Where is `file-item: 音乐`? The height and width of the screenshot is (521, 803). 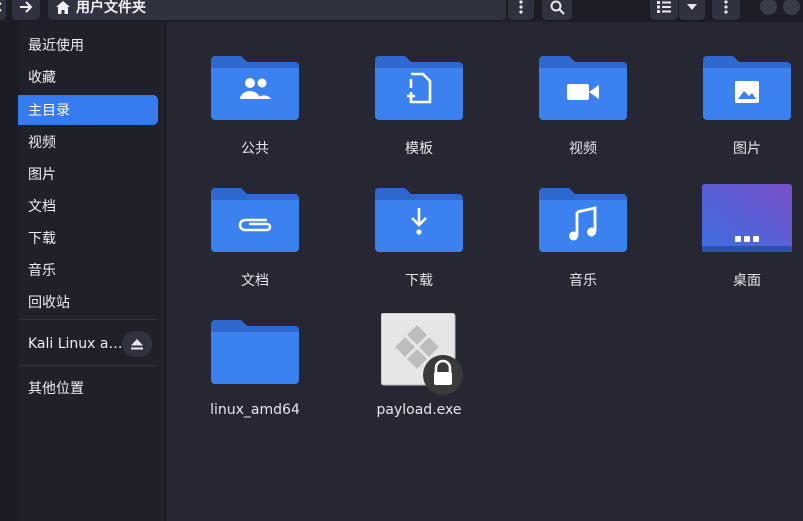
file-item: 音乐 is located at coordinates (583, 232).